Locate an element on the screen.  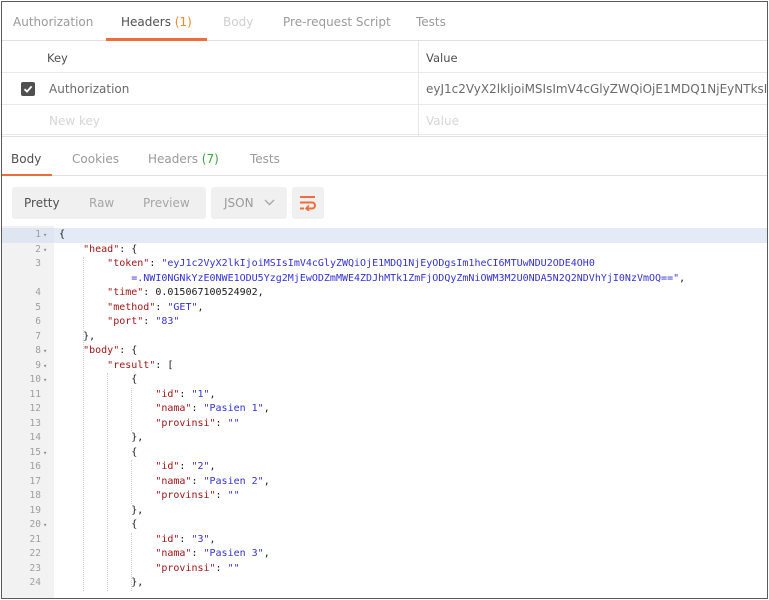
line-number: 2 ▾ is located at coordinates (28, 250).